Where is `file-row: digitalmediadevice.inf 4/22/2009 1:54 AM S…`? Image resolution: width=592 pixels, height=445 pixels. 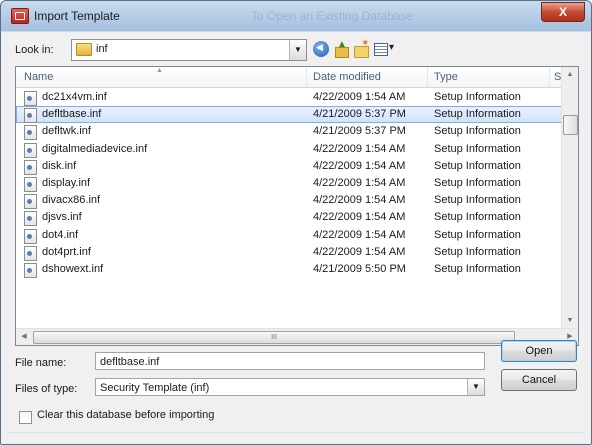 file-row: digitalmediadevice.inf 4/22/2009 1:54 AM S… is located at coordinates (289, 149).